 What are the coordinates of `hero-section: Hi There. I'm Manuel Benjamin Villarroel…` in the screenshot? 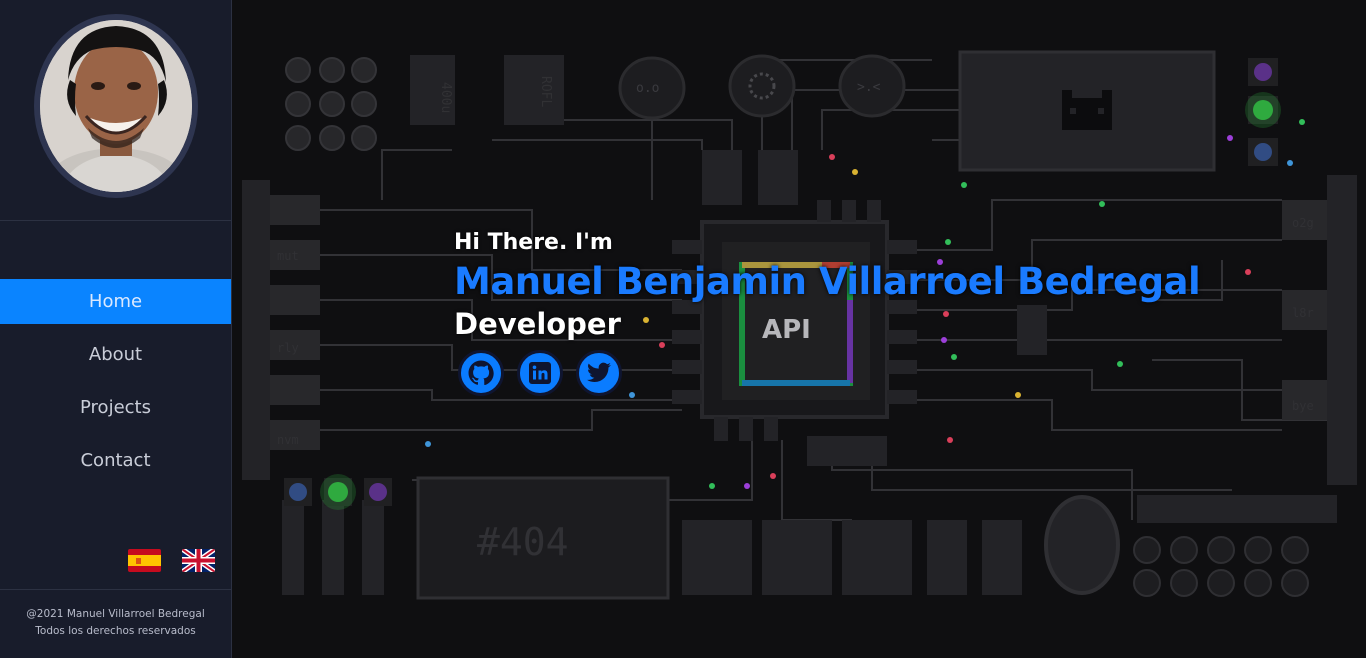 It's located at (827, 313).